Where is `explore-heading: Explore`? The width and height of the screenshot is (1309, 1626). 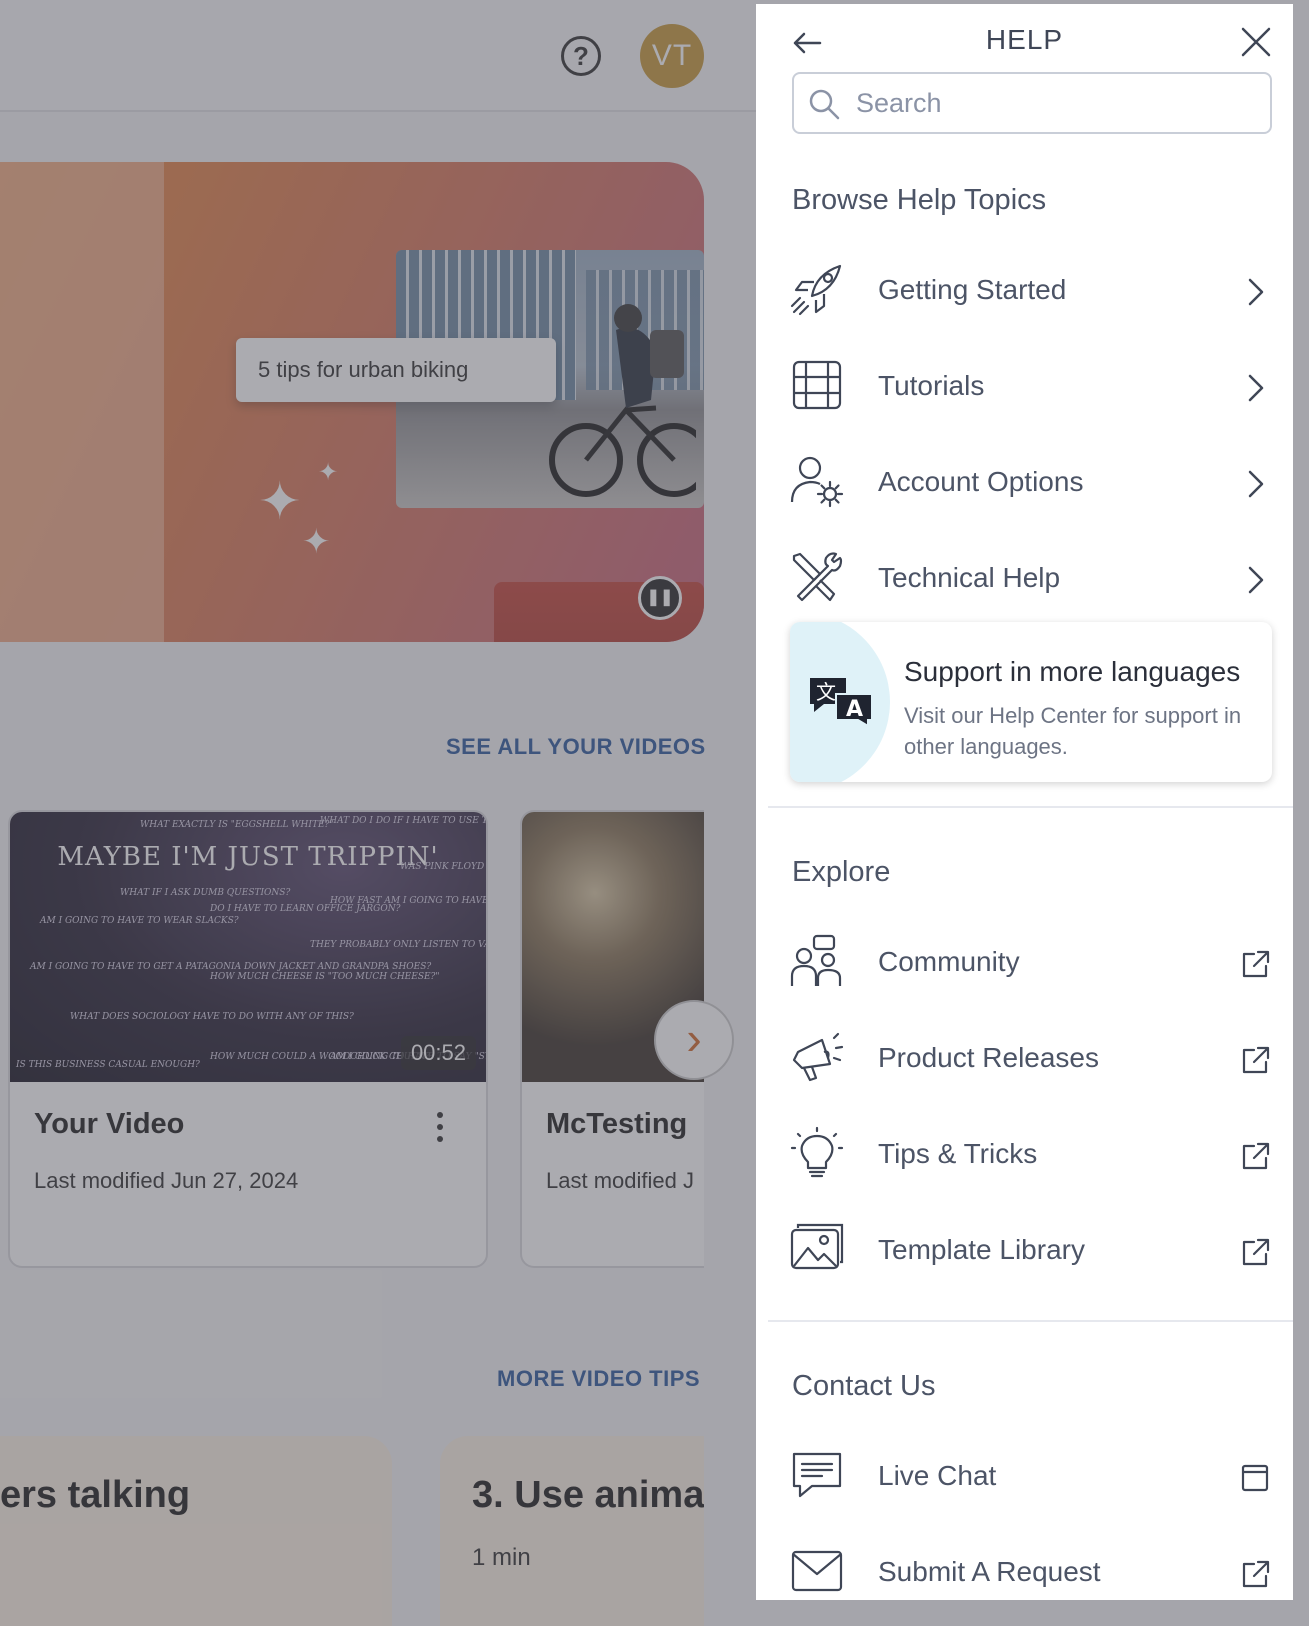
explore-heading: Explore is located at coordinates (841, 872).